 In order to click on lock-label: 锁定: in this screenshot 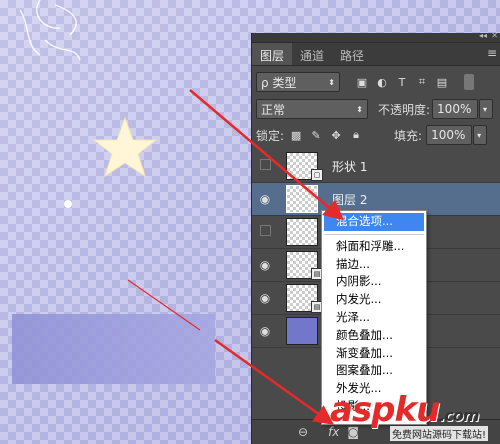, I will do `click(270, 135)`.